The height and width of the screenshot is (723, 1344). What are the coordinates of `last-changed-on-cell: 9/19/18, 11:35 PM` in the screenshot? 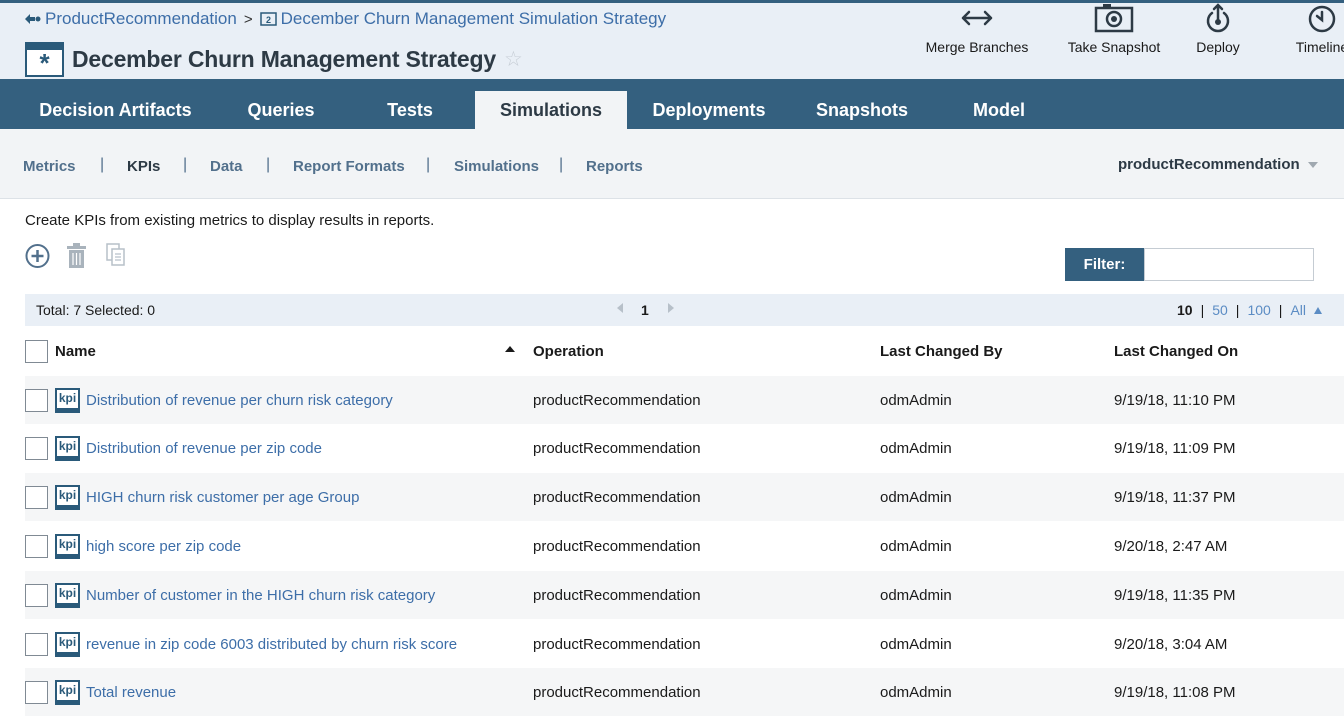 It's located at (1175, 595).